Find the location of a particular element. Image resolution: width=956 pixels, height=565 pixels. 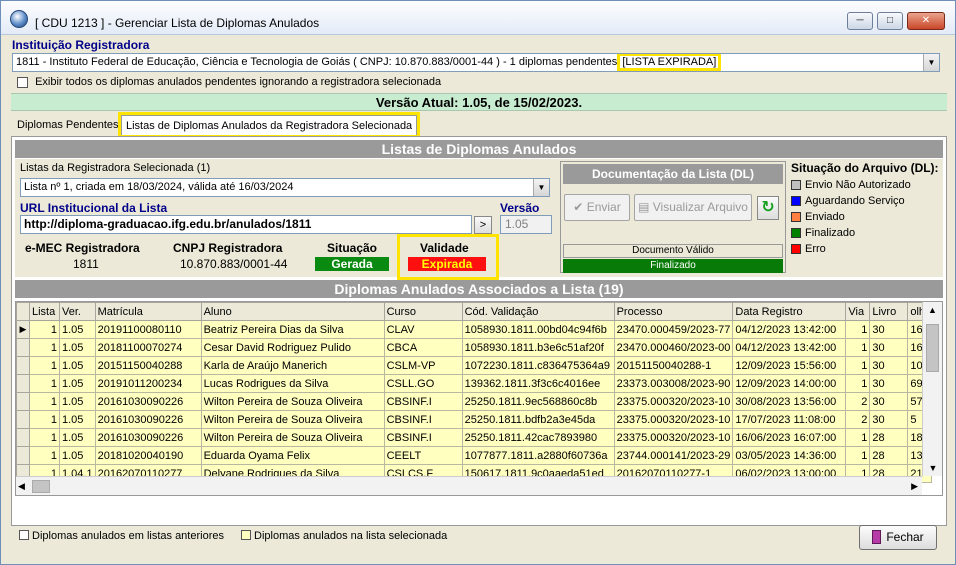

emec-label: e-MEC Registradora is located at coordinates (82, 248).